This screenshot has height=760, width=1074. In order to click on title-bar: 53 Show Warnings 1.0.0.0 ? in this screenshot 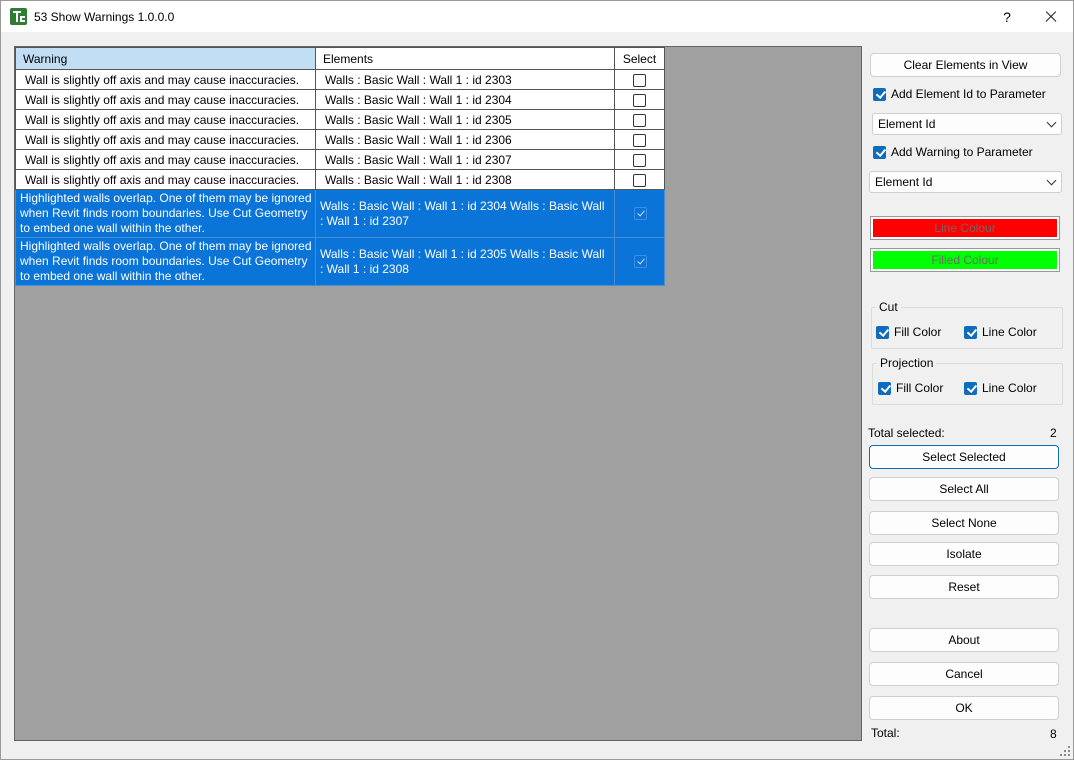, I will do `click(537, 16)`.